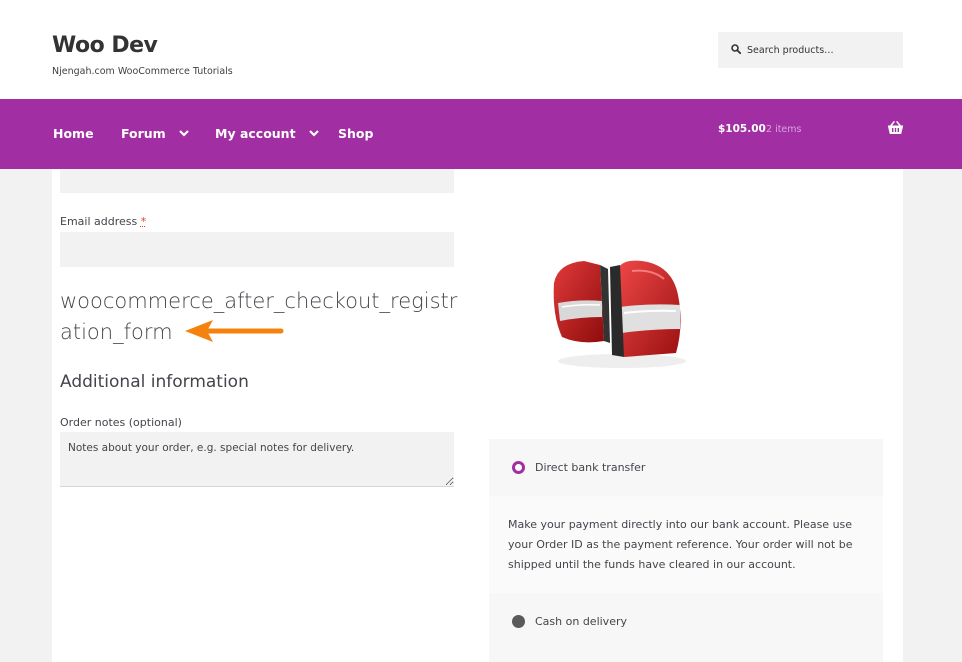  I want to click on email-field, so click(257, 249).